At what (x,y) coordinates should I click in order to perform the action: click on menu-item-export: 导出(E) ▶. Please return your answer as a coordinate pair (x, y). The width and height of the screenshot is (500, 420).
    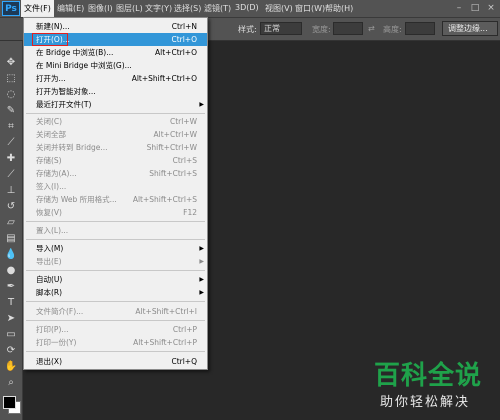
    Looking at the image, I should click on (120, 261).